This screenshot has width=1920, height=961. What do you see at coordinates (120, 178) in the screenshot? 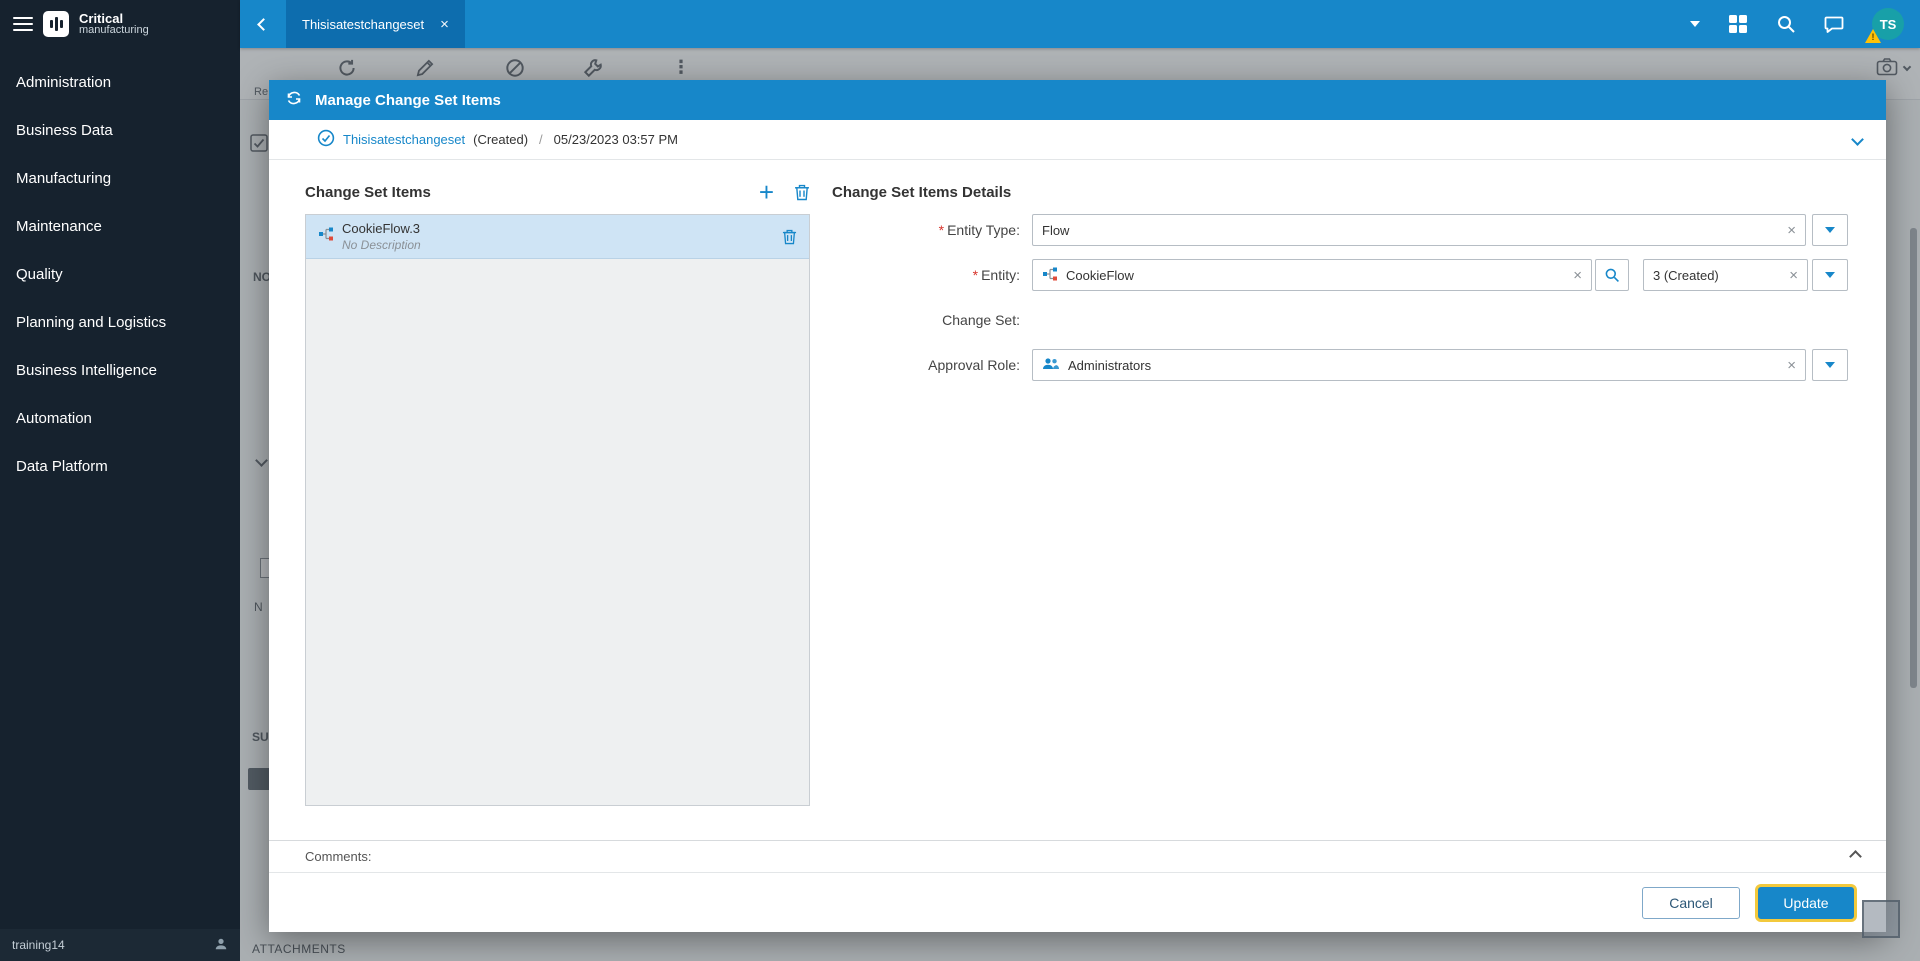
I see `sidebar-item-manufacturing: Manufacturing` at bounding box center [120, 178].